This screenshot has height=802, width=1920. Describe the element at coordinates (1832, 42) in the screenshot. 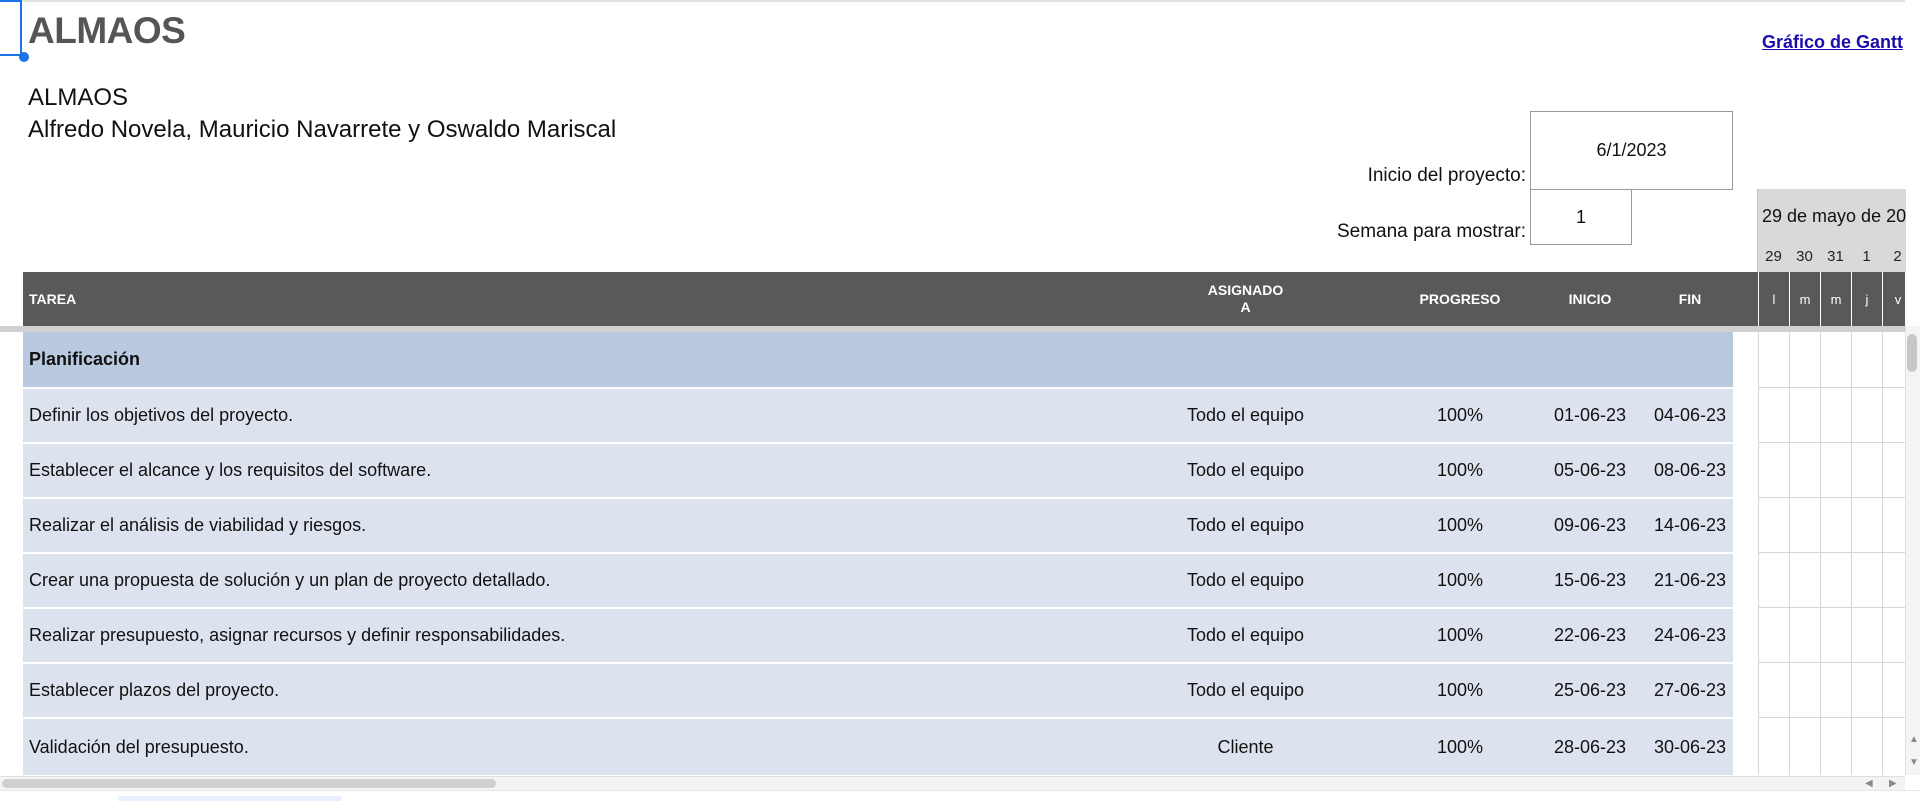

I see `gantt-chart-link: Gráfico de Gantt` at that location.